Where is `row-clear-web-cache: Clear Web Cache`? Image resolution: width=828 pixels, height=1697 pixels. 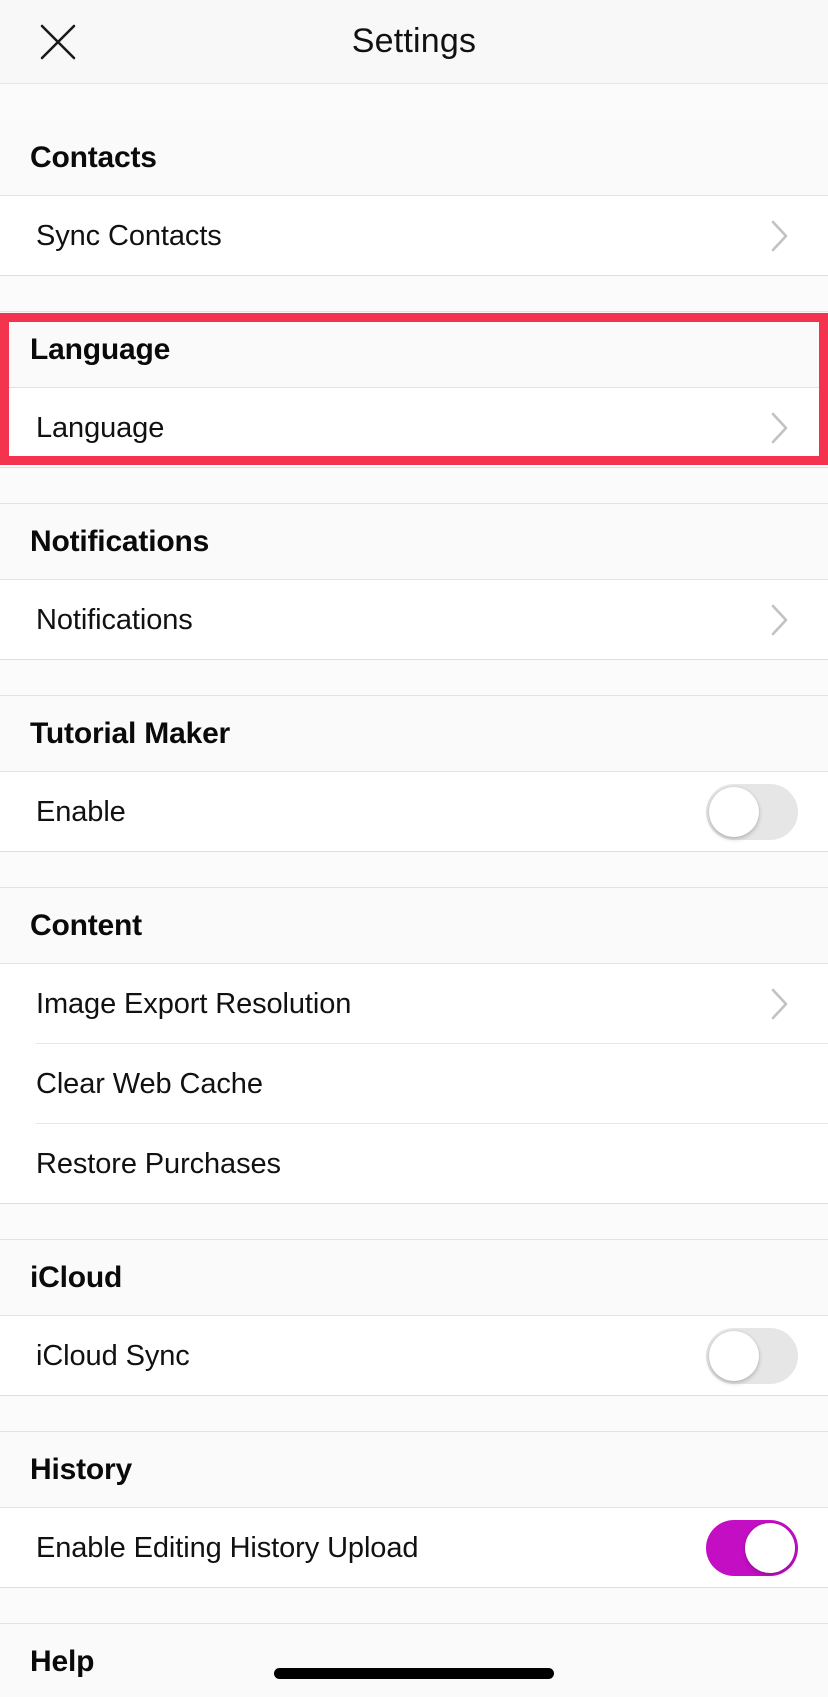
row-clear-web-cache: Clear Web Cache is located at coordinates (414, 1084).